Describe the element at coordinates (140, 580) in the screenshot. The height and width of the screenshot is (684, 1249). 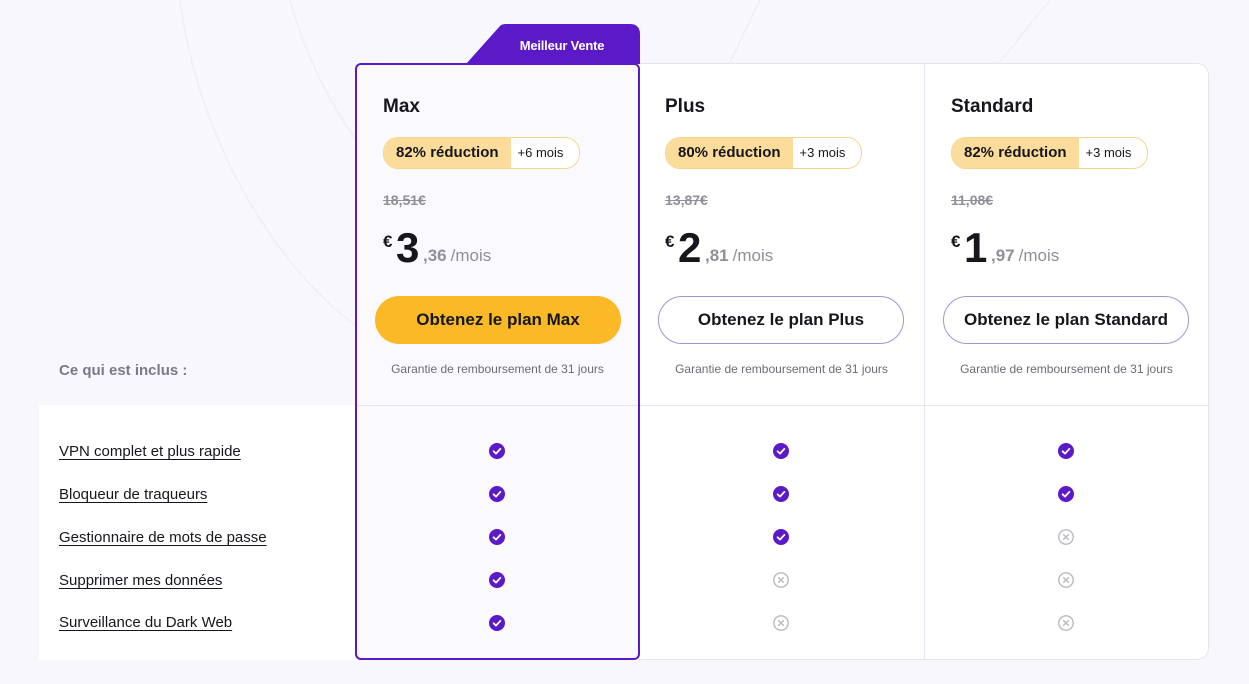
I see `feature-delete-data-link: Supprimer mes données` at that location.